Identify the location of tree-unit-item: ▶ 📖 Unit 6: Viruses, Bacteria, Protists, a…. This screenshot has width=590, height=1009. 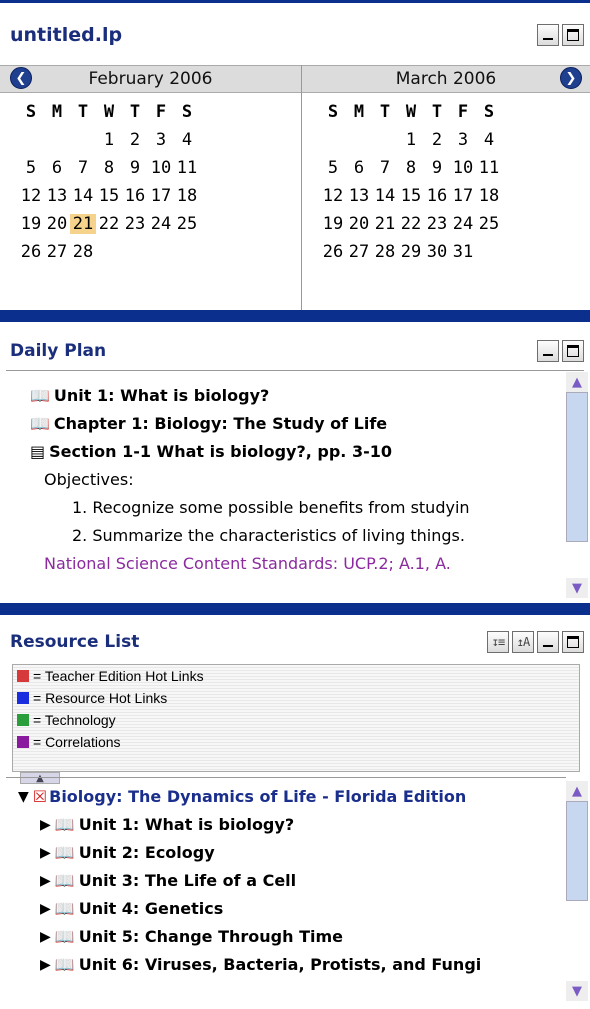
(260, 964).